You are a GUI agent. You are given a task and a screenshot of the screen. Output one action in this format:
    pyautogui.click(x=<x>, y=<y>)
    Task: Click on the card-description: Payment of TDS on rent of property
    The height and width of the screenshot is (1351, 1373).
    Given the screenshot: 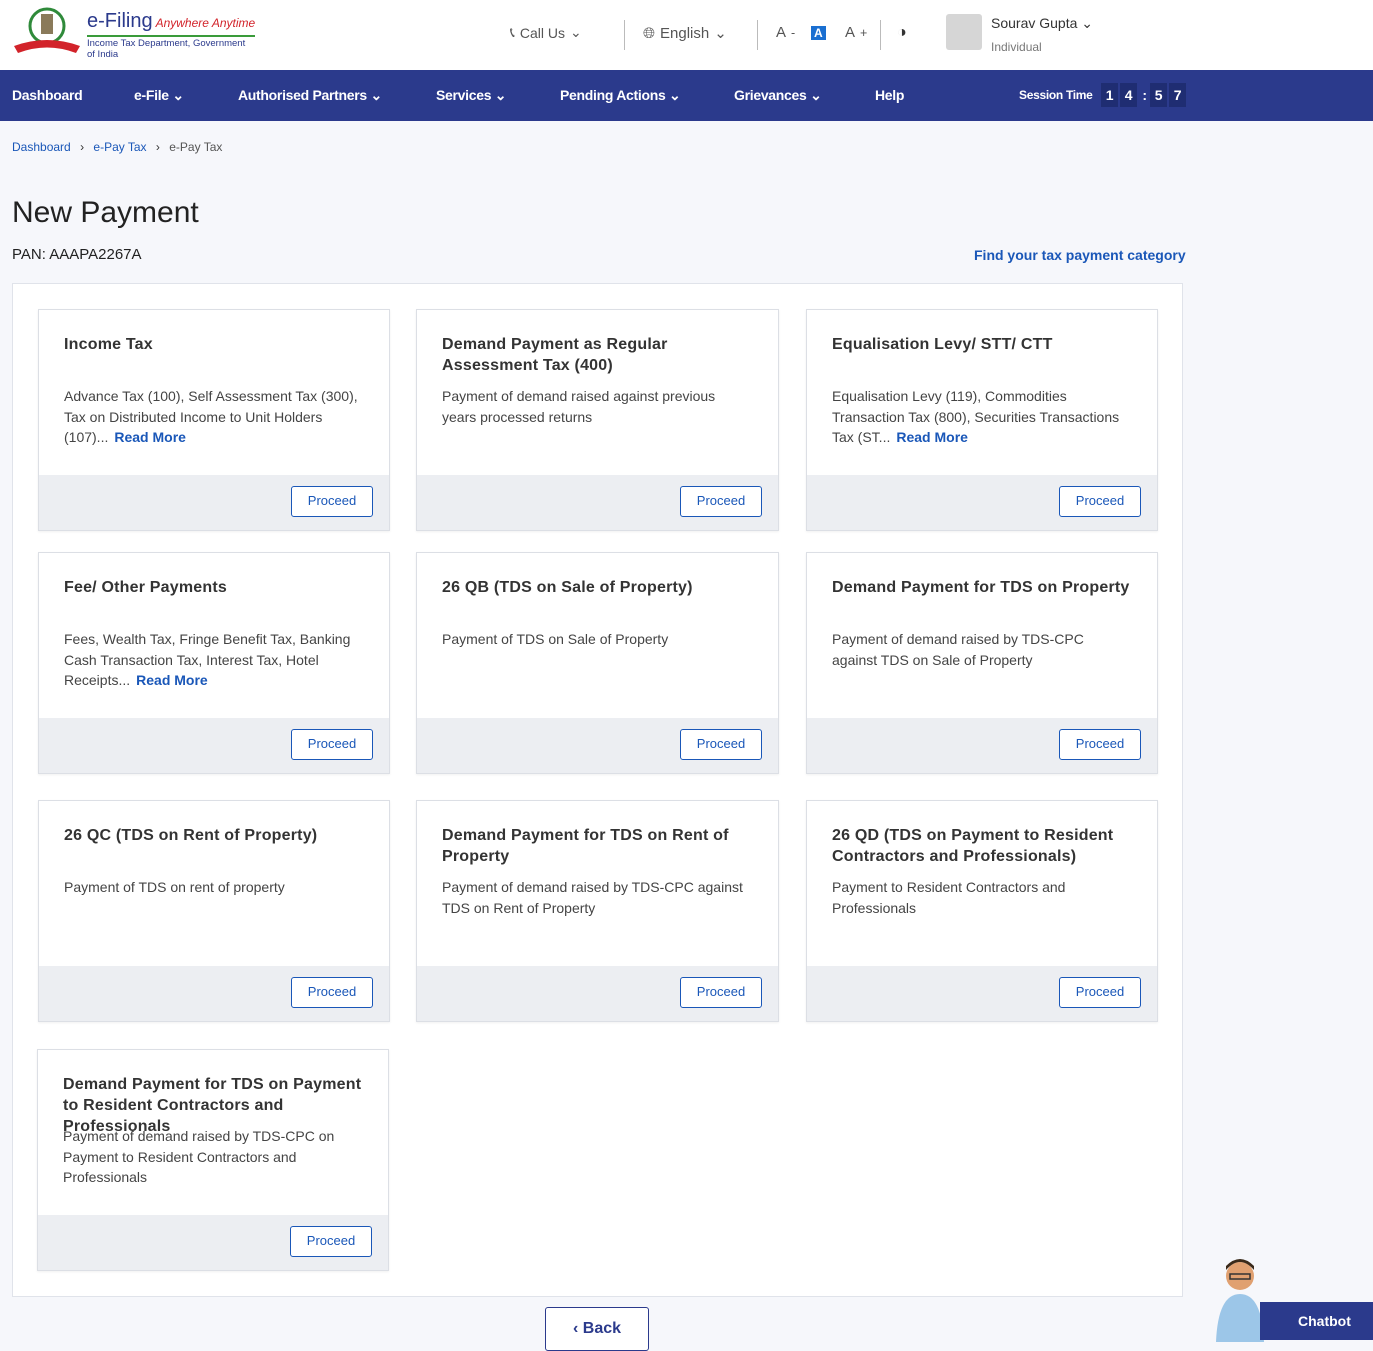 What is the action you would take?
    pyautogui.click(x=174, y=887)
    